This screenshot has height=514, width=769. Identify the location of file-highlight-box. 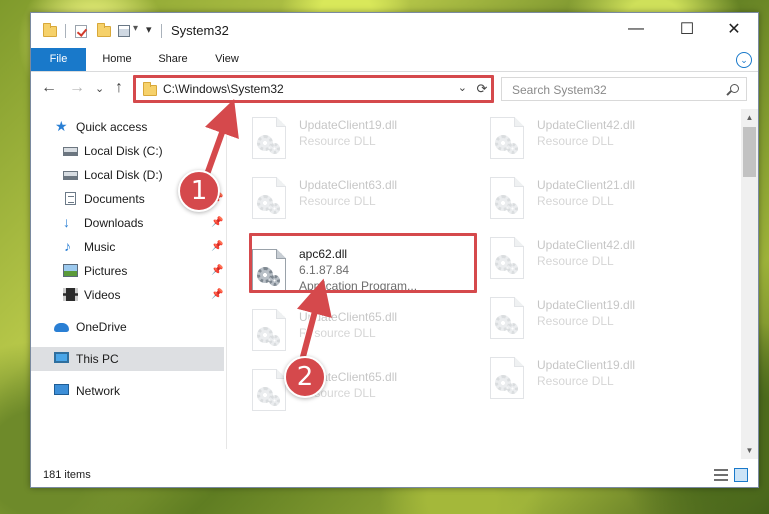
(363, 263).